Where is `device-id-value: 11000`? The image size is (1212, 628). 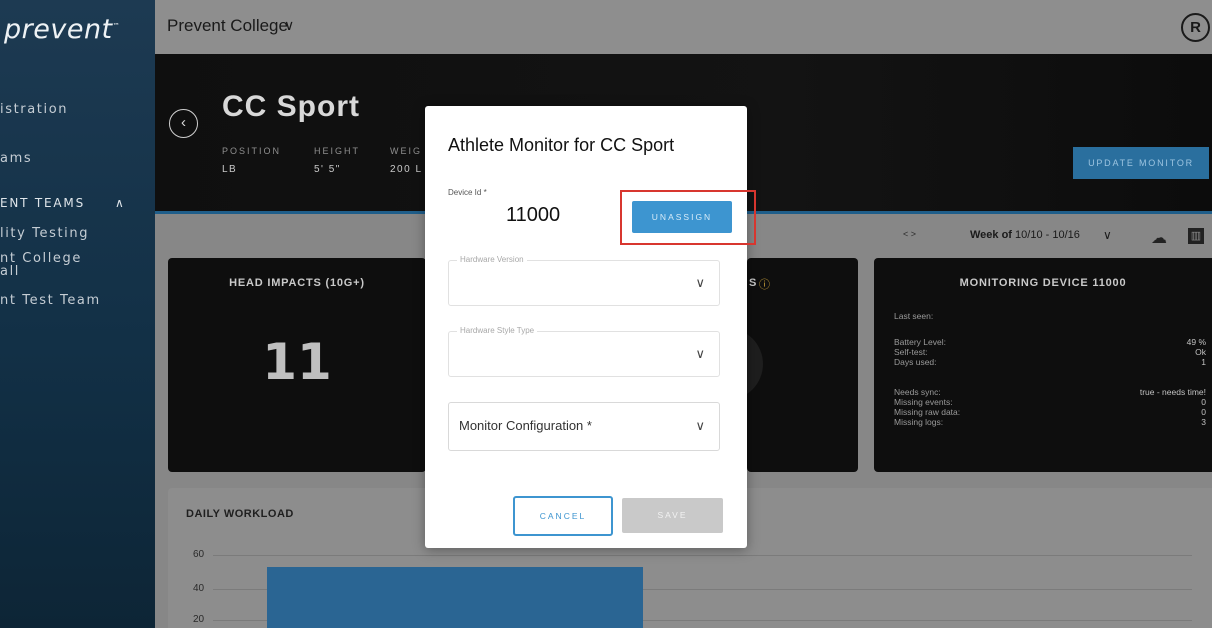
device-id-value: 11000 is located at coordinates (533, 215).